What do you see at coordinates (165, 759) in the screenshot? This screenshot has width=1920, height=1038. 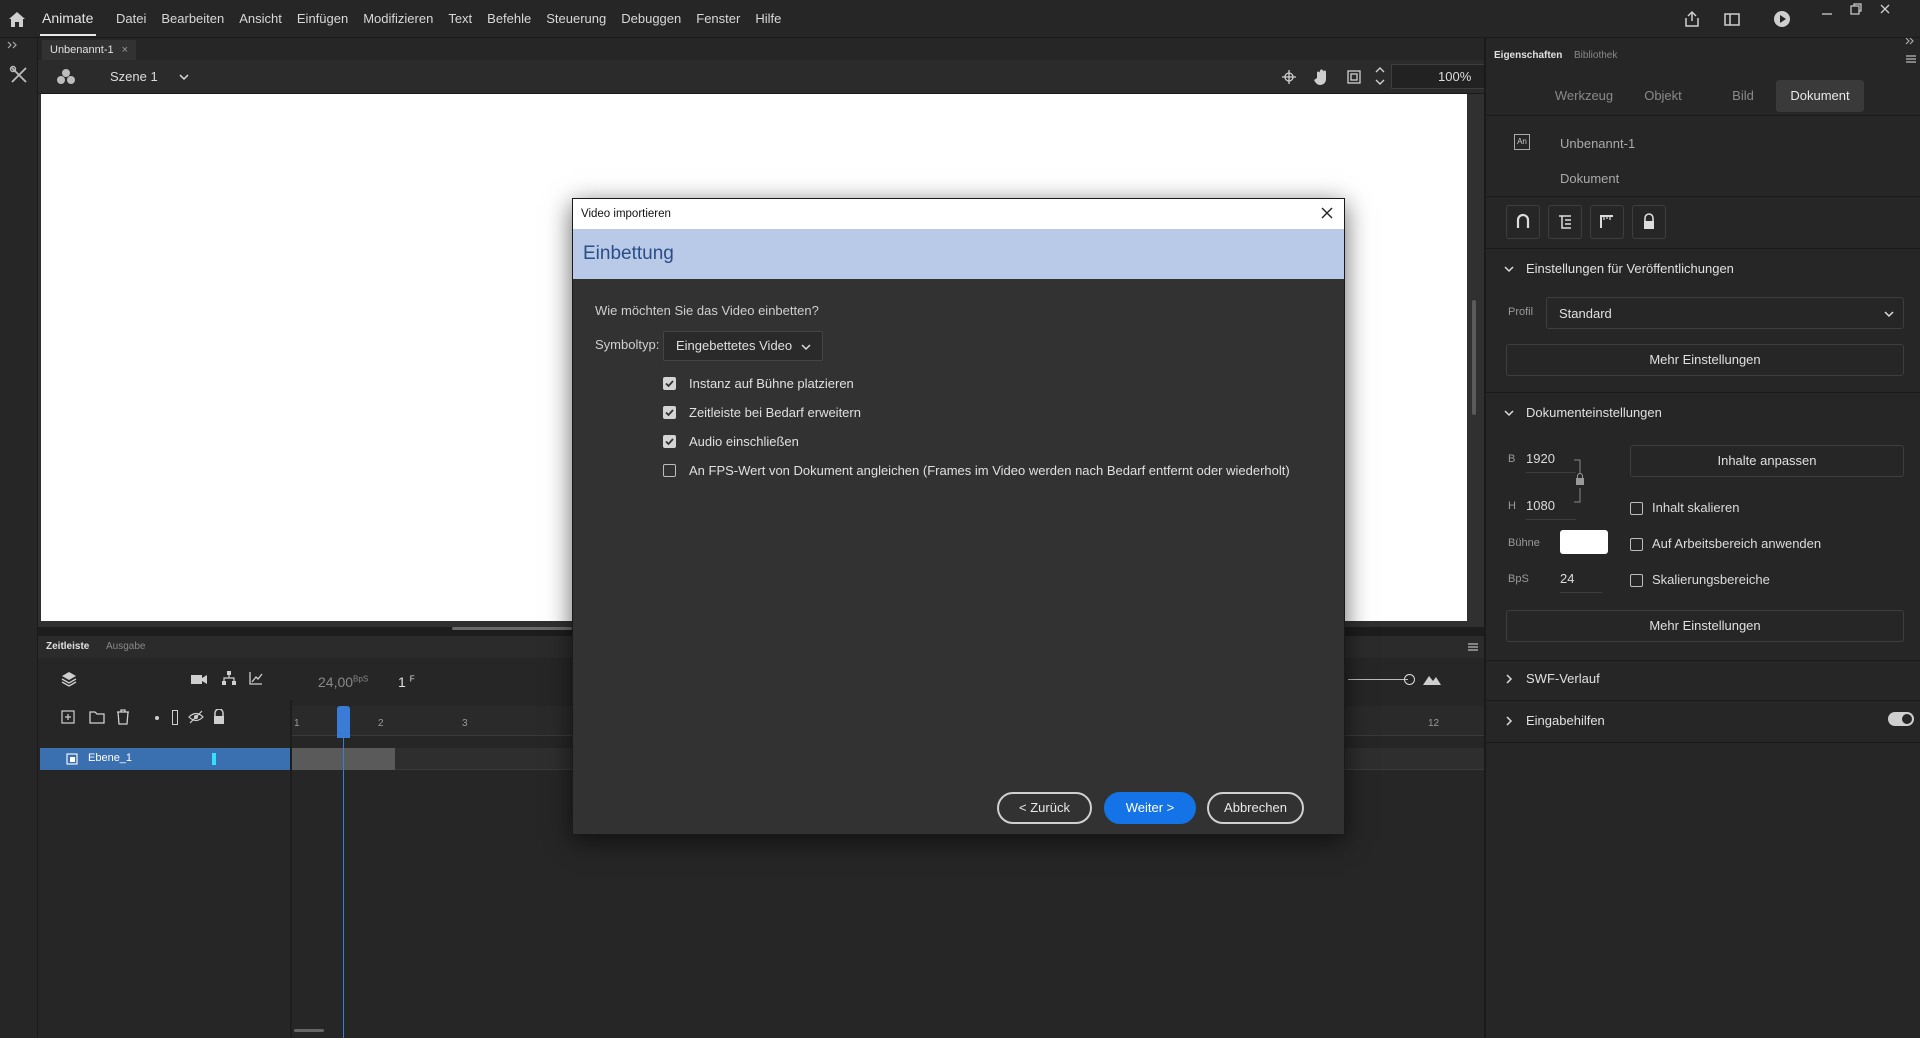 I see `layer-row: Ebene_1` at bounding box center [165, 759].